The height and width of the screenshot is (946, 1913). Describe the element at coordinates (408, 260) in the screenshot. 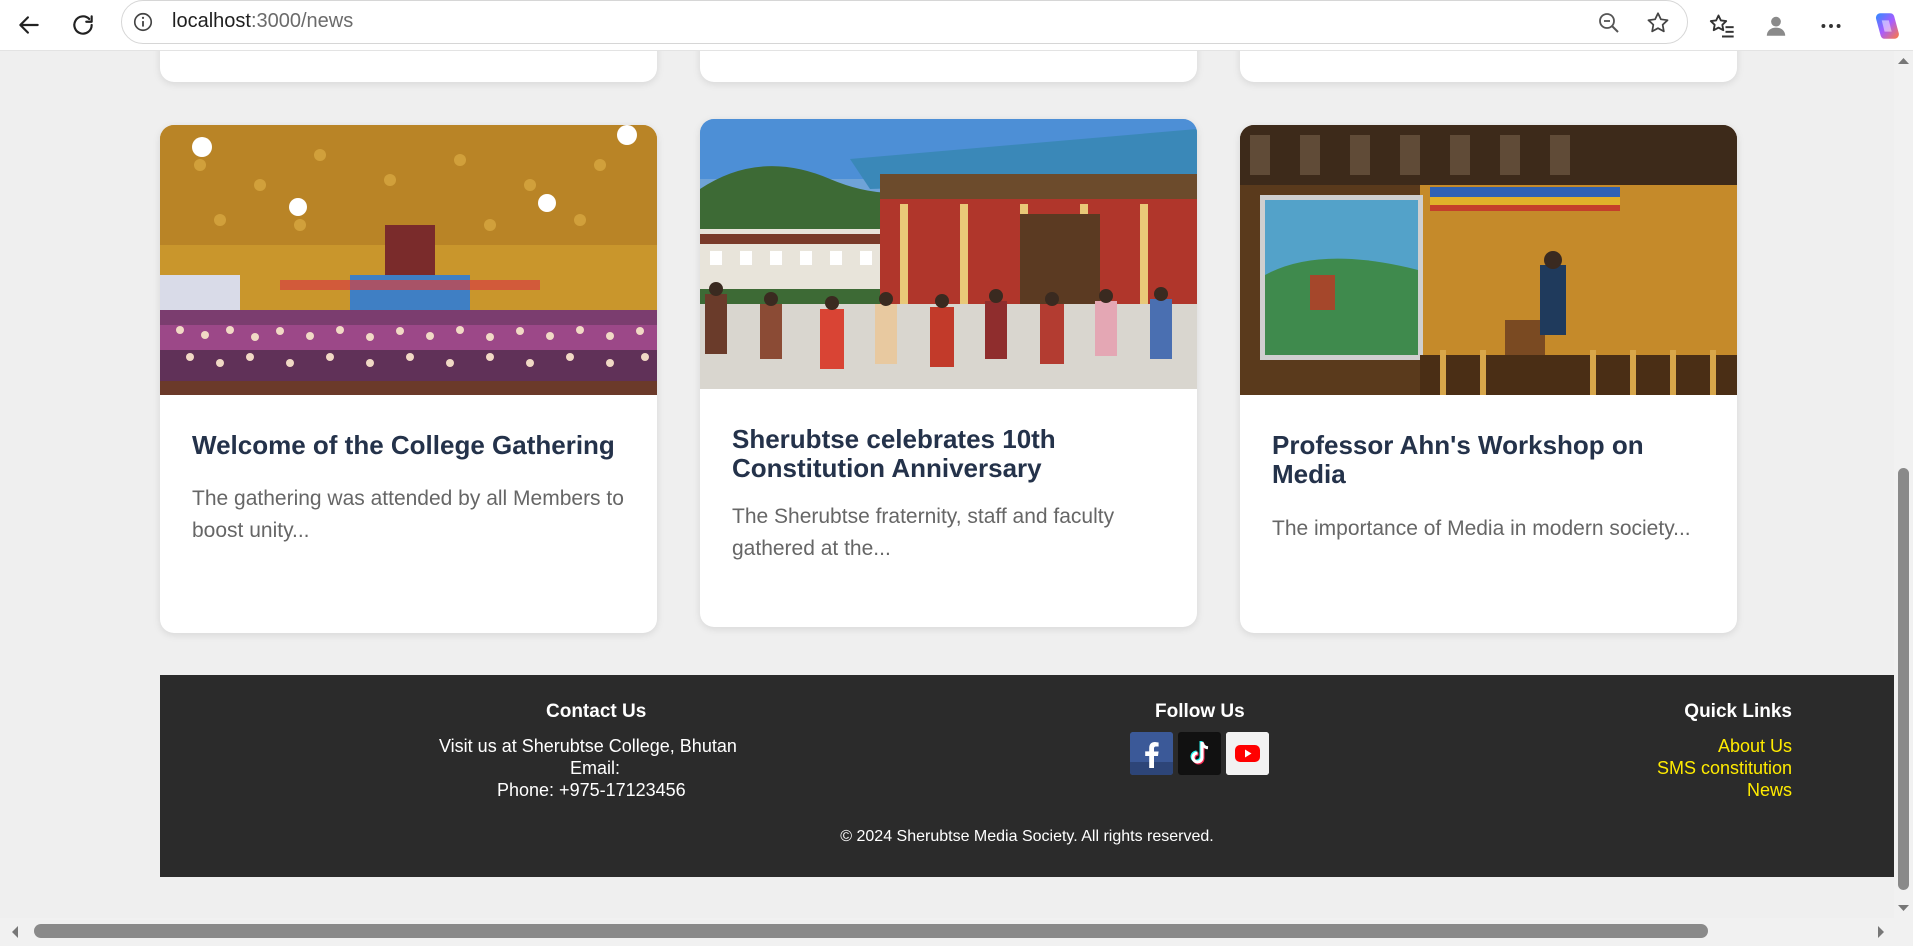

I see `news-image-college-gathering` at that location.